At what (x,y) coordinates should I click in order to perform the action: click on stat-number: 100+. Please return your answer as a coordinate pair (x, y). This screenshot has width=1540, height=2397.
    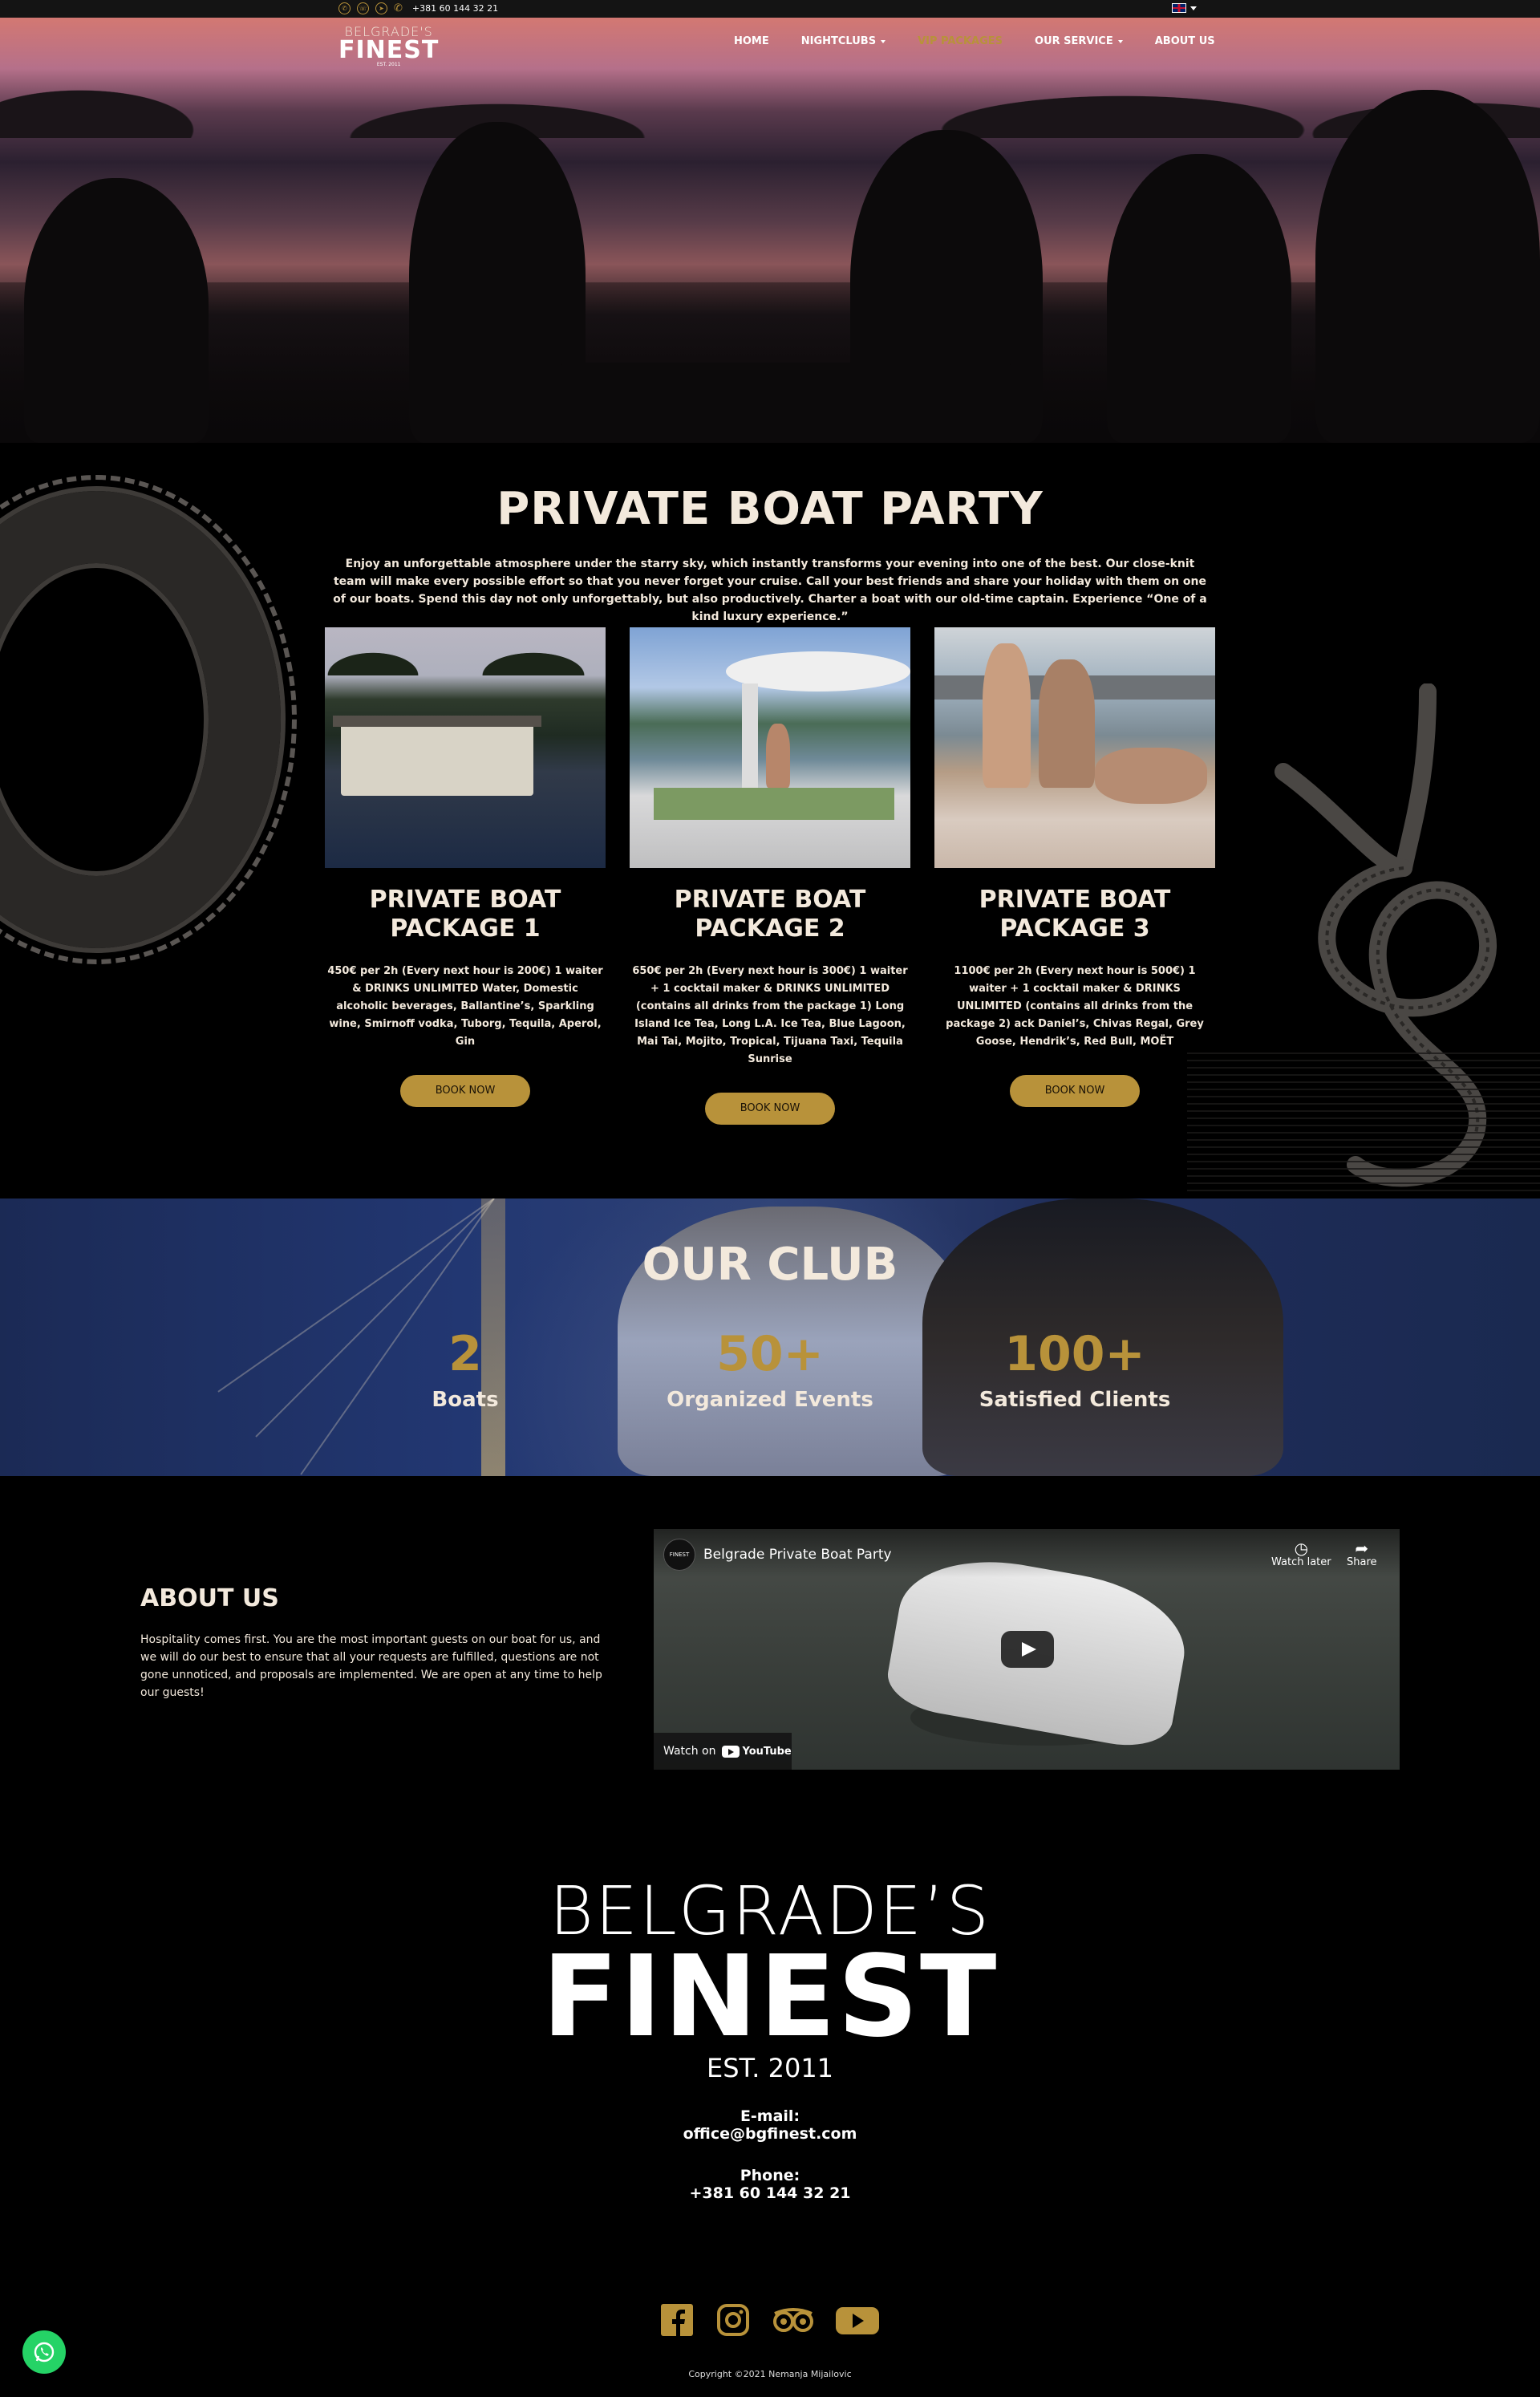
    Looking at the image, I should click on (1074, 1354).